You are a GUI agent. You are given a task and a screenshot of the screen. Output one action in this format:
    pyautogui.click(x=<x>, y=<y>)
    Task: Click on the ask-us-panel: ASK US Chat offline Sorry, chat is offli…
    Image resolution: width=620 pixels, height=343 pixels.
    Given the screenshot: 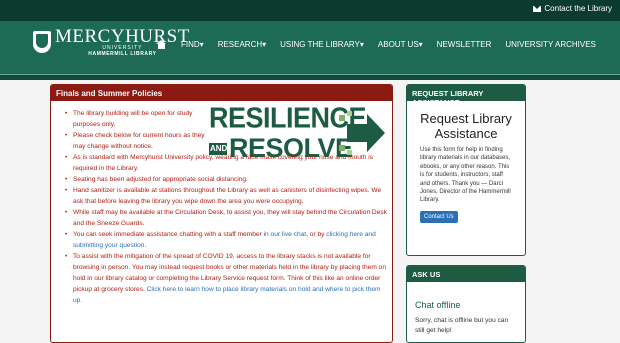 What is the action you would take?
    pyautogui.click(x=466, y=304)
    